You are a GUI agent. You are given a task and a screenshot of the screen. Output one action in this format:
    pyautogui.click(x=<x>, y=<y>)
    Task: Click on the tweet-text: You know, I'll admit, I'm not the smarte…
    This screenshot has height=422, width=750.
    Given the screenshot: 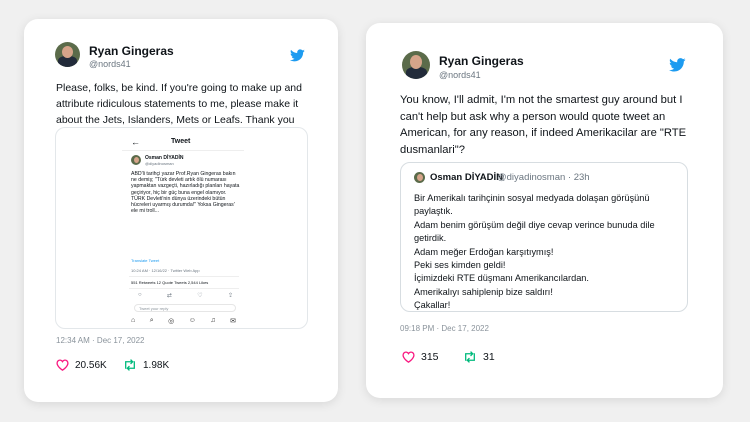 What is the action you would take?
    pyautogui.click(x=543, y=125)
    